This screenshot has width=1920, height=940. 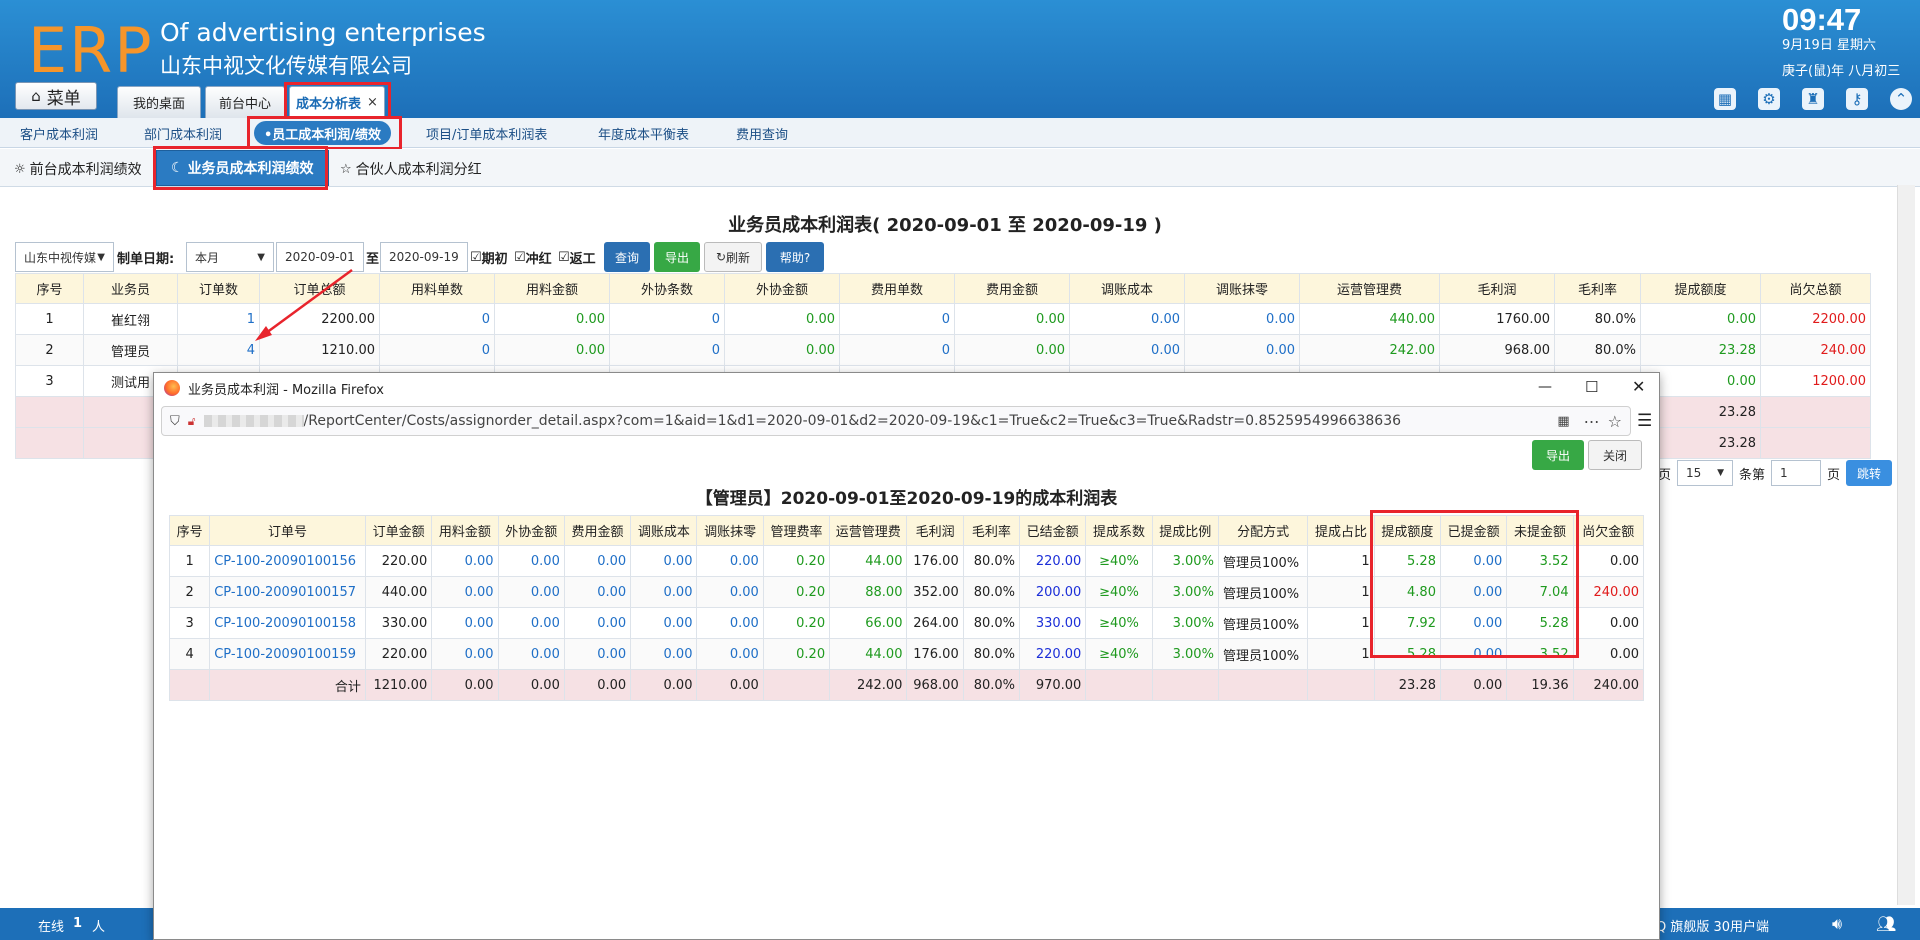 I want to click on order-number-link: CP-100-20090100159, so click(x=287, y=654).